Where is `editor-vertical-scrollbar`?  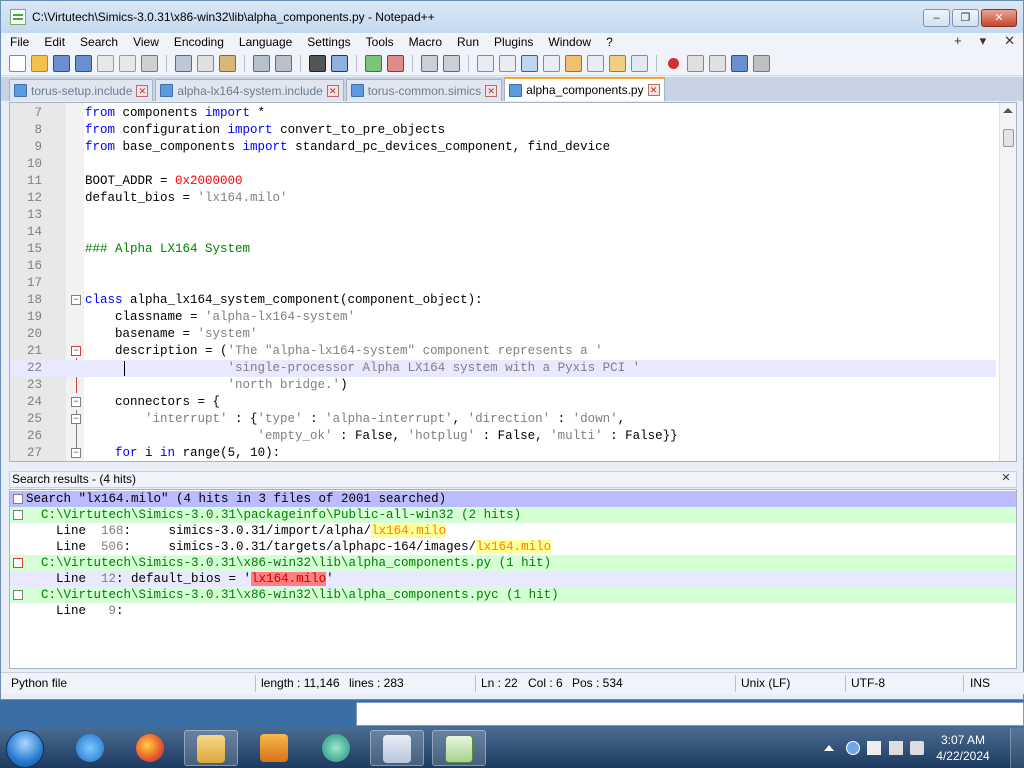 editor-vertical-scrollbar is located at coordinates (1007, 282).